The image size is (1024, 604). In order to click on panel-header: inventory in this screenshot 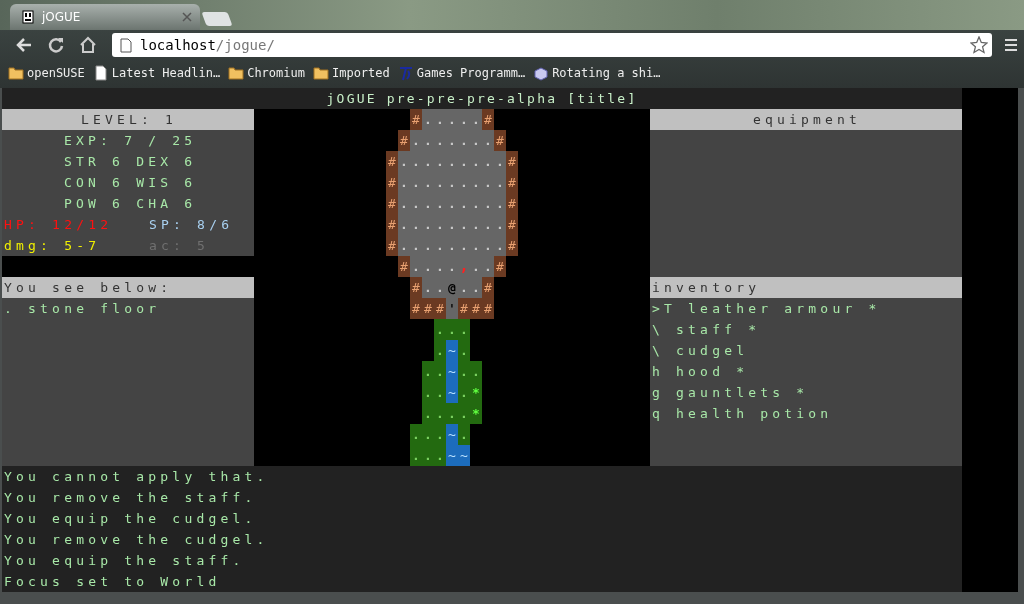, I will do `click(806, 287)`.